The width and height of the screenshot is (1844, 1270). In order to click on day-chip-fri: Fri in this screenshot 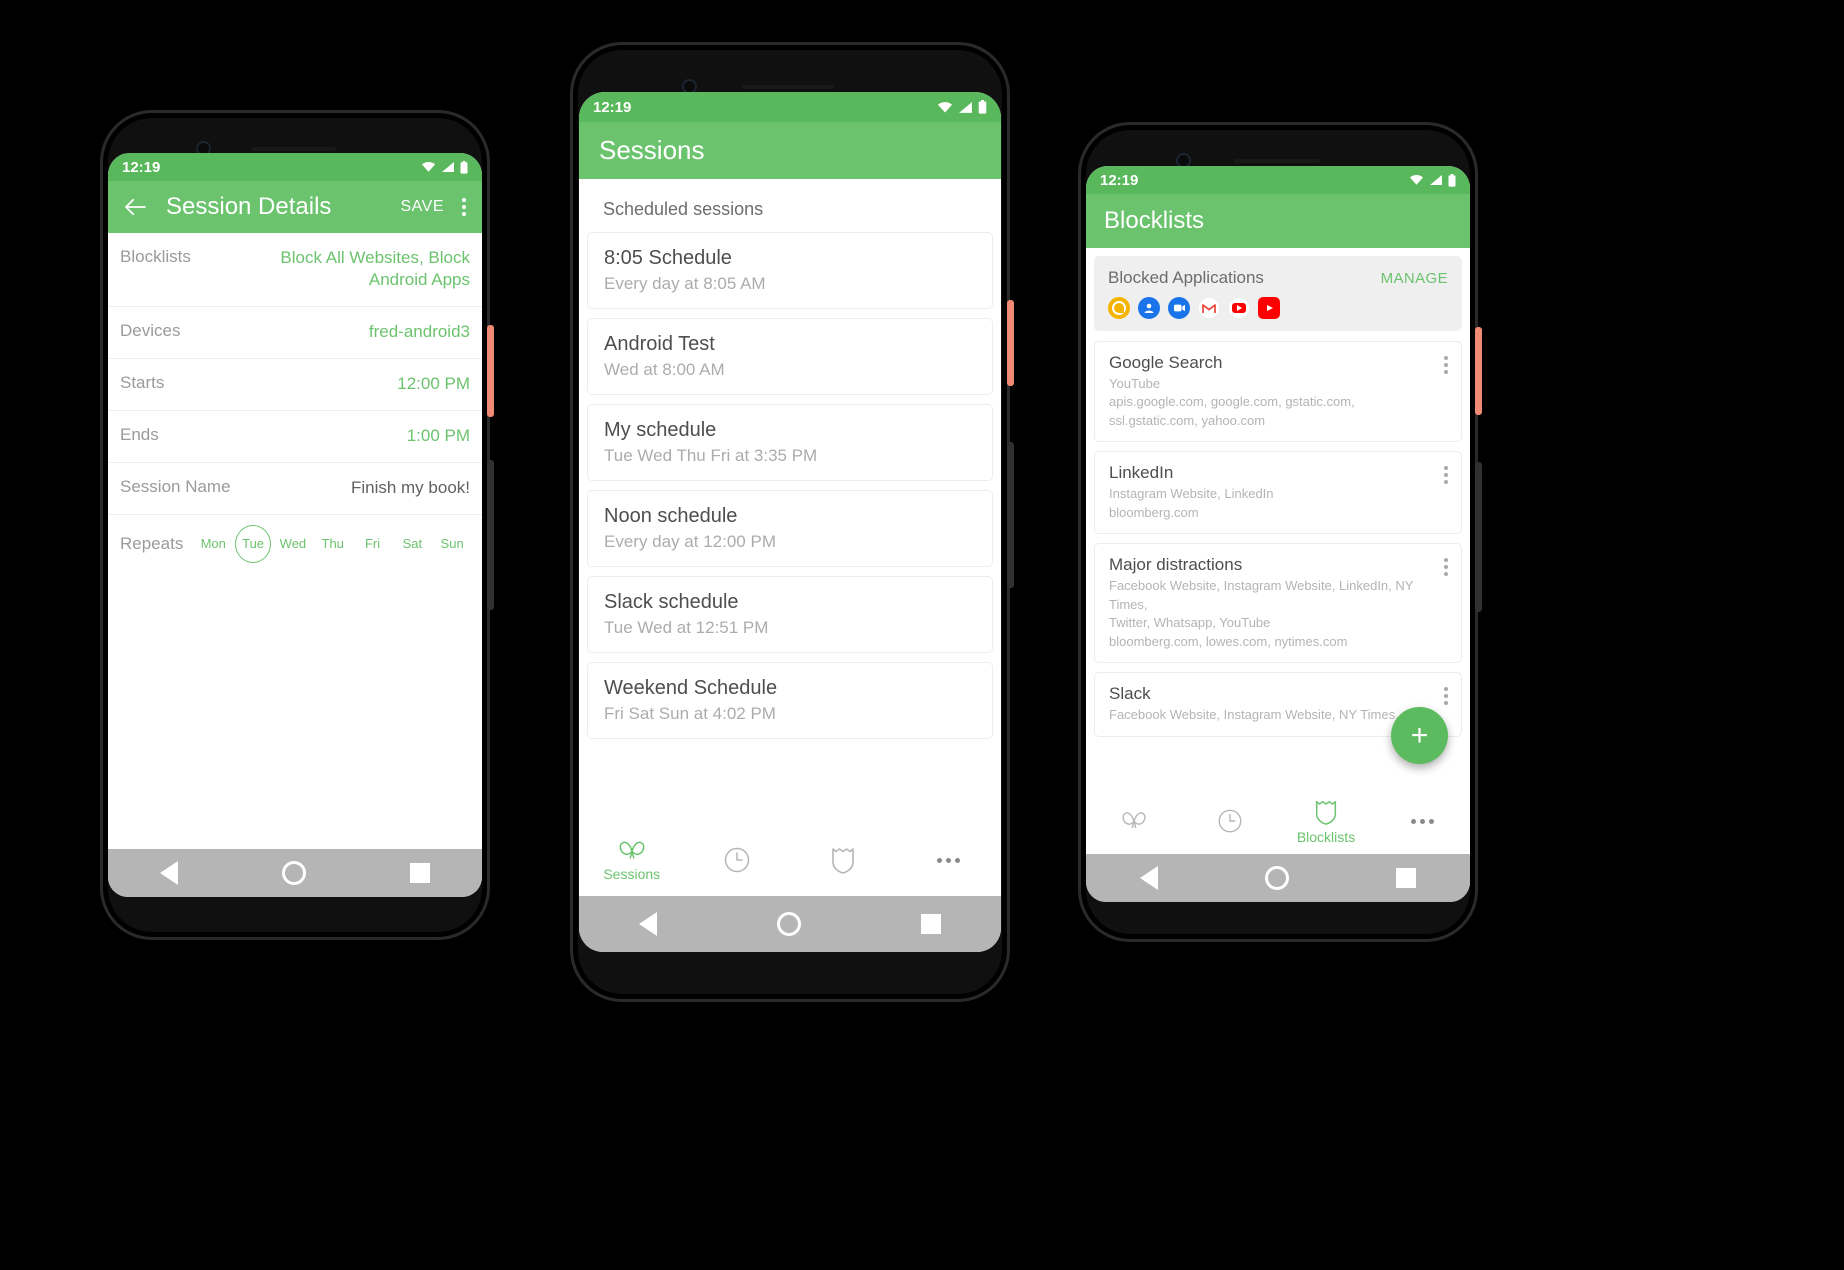, I will do `click(373, 544)`.